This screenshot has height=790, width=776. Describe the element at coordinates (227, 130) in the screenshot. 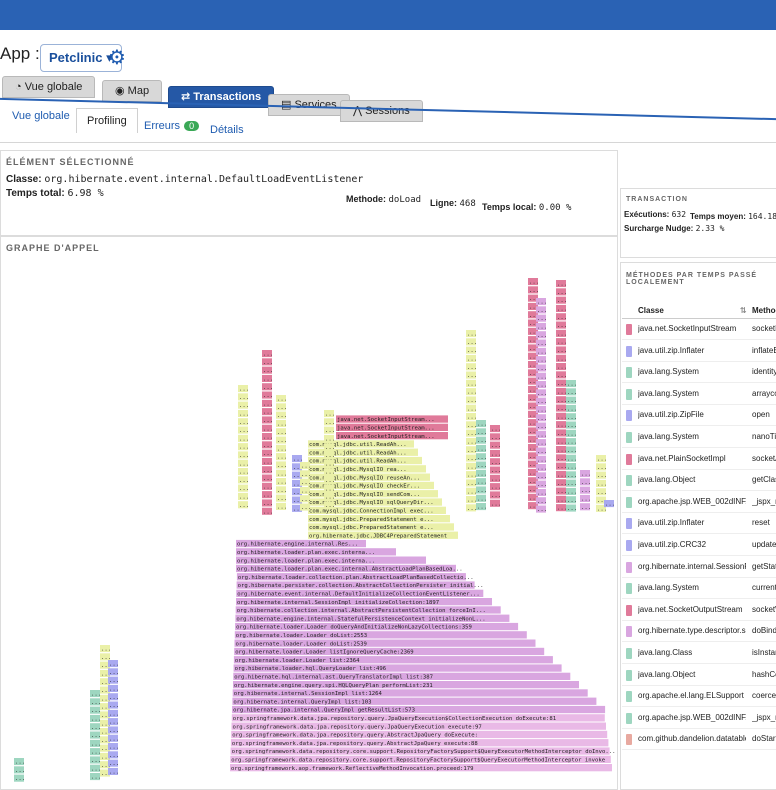

I see `subtab-details: Détails` at that location.